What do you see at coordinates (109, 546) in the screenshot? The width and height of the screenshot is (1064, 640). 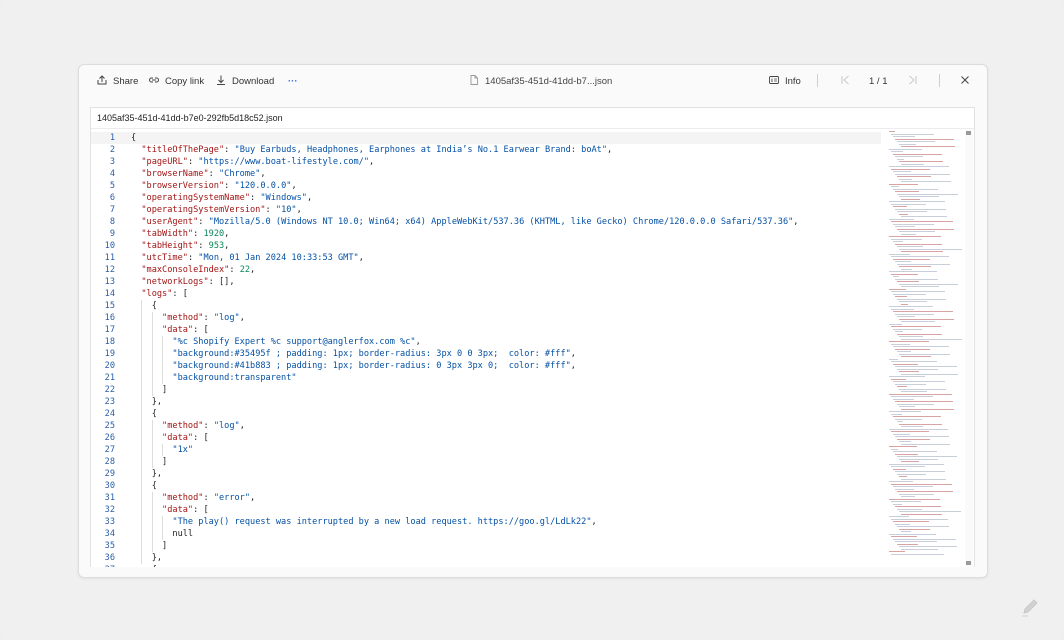 I see `line-number: 35` at bounding box center [109, 546].